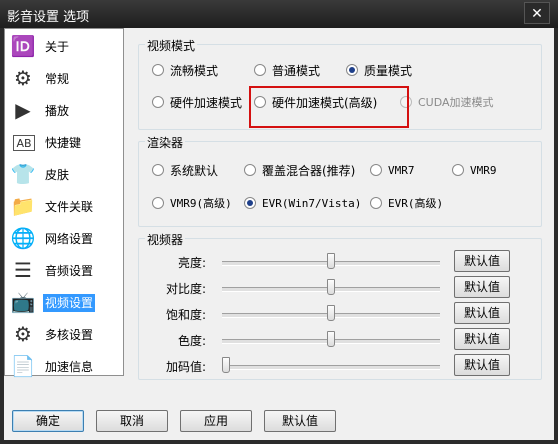 This screenshot has height=444, width=558. I want to click on sidebar-item-hotkeys: AB 快捷键, so click(65, 142).